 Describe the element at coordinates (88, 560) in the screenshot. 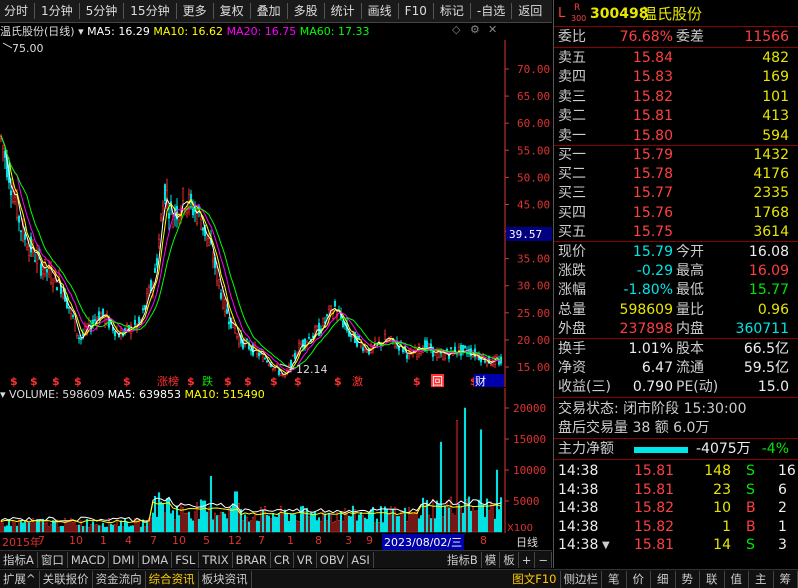

I see `indicator-tab-2: MACD` at that location.